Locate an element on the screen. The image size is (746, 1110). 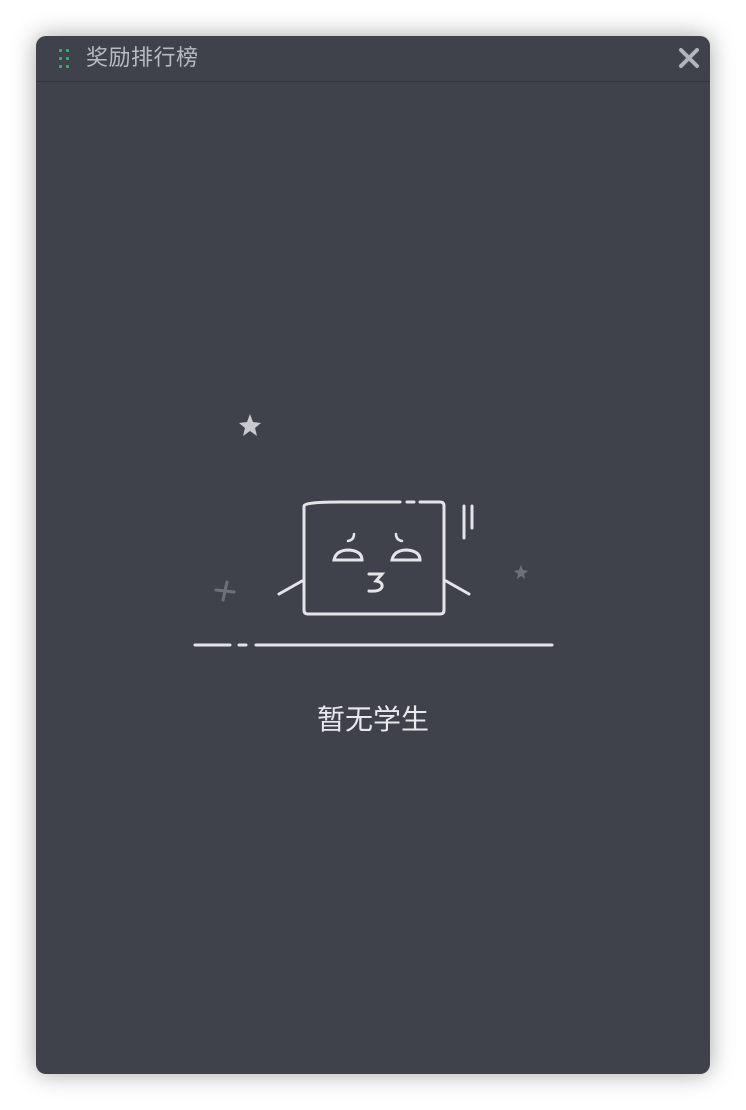
small-star-icon is located at coordinates (521, 572).